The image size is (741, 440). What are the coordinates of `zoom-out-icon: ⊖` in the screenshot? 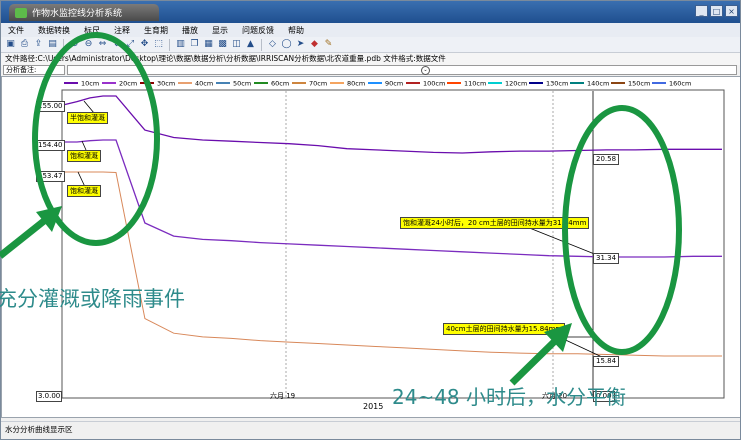 It's located at (88, 44).